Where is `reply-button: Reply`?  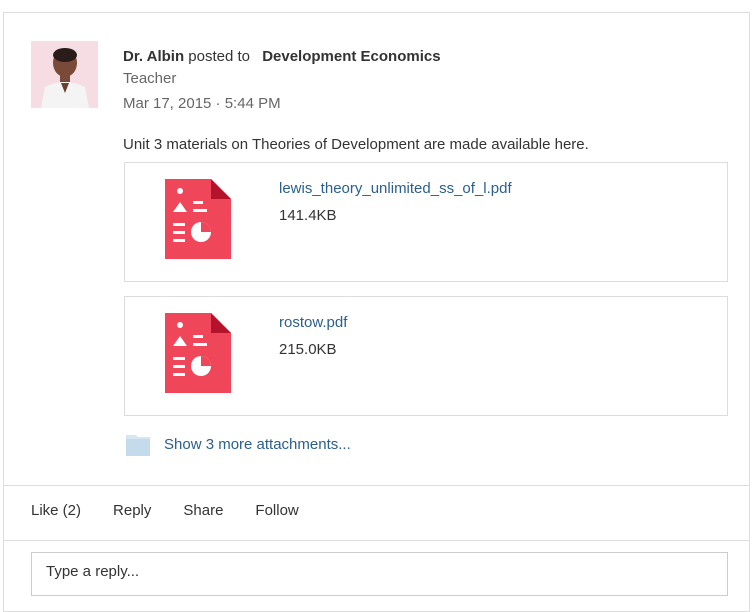 reply-button: Reply is located at coordinates (132, 510).